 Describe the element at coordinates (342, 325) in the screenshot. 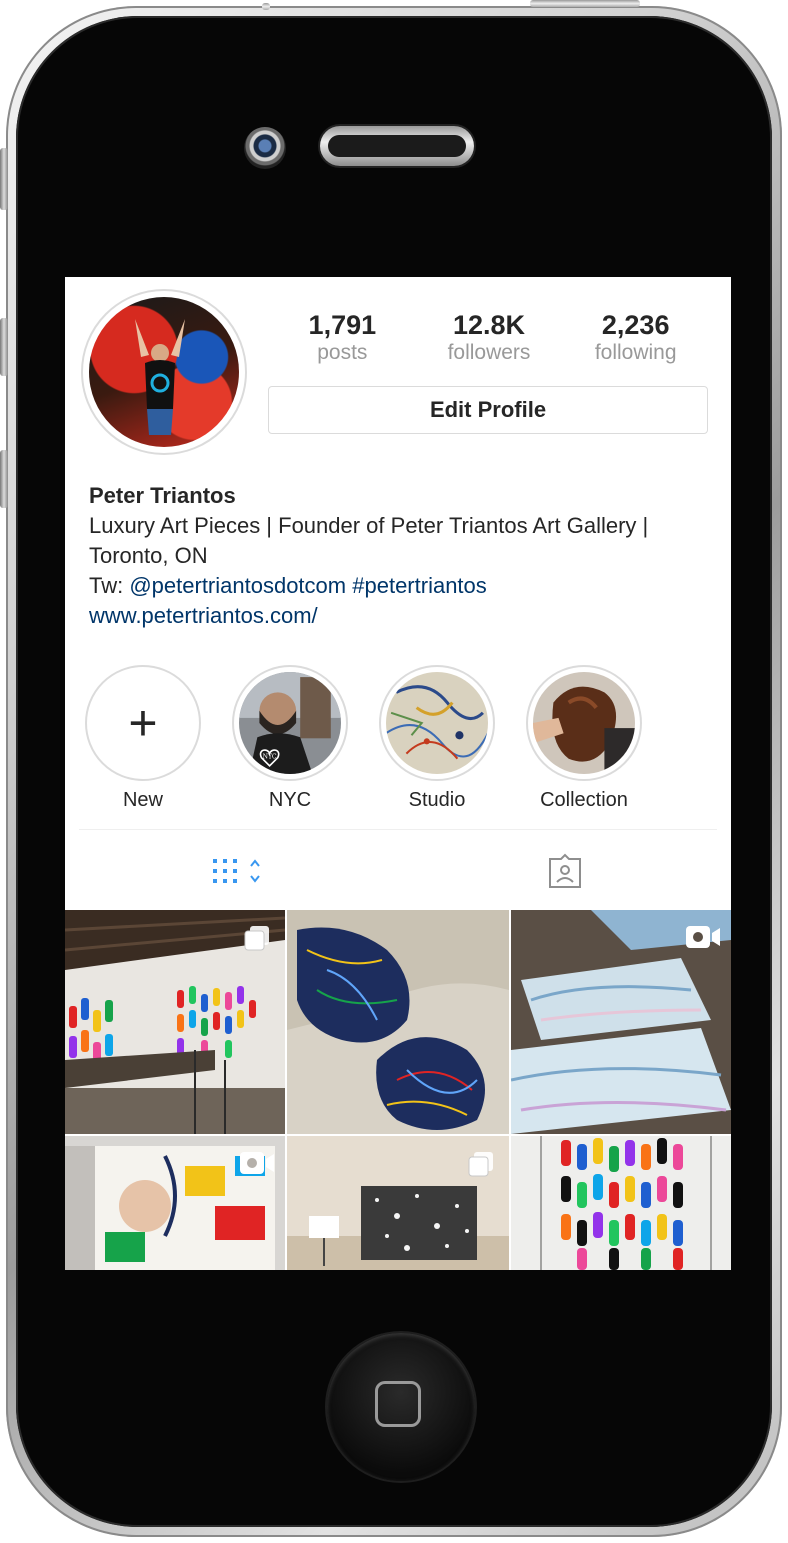

I see `posts-count: 1,791` at that location.